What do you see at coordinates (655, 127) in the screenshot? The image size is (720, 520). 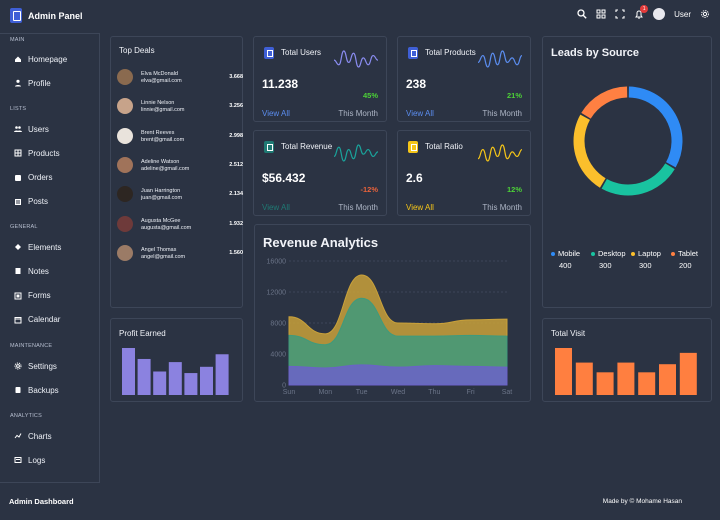 I see `donut-slice-mobile` at bounding box center [655, 127].